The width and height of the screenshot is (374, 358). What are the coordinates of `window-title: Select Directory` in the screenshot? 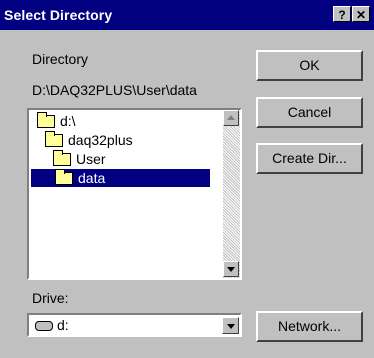 It's located at (58, 15).